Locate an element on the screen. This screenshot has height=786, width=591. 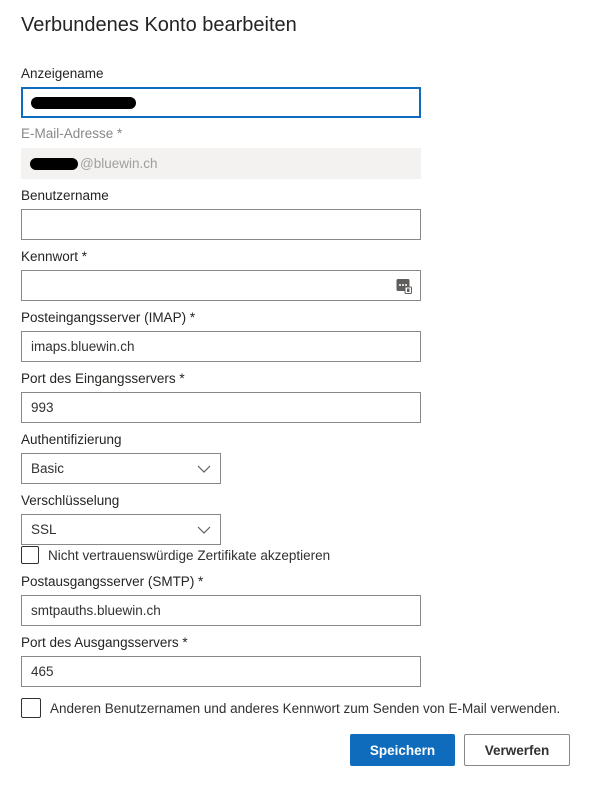
save-button: Speichern is located at coordinates (402, 750).